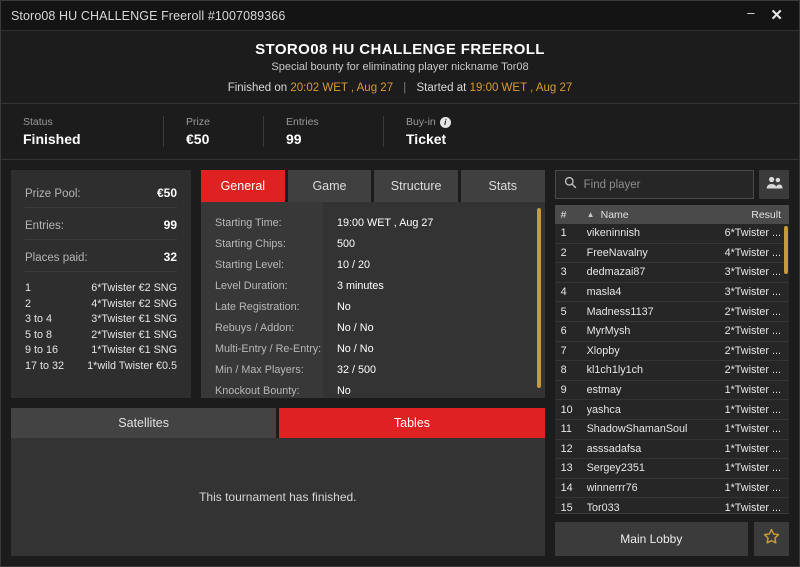  I want to click on player-name: estmay, so click(604, 390).